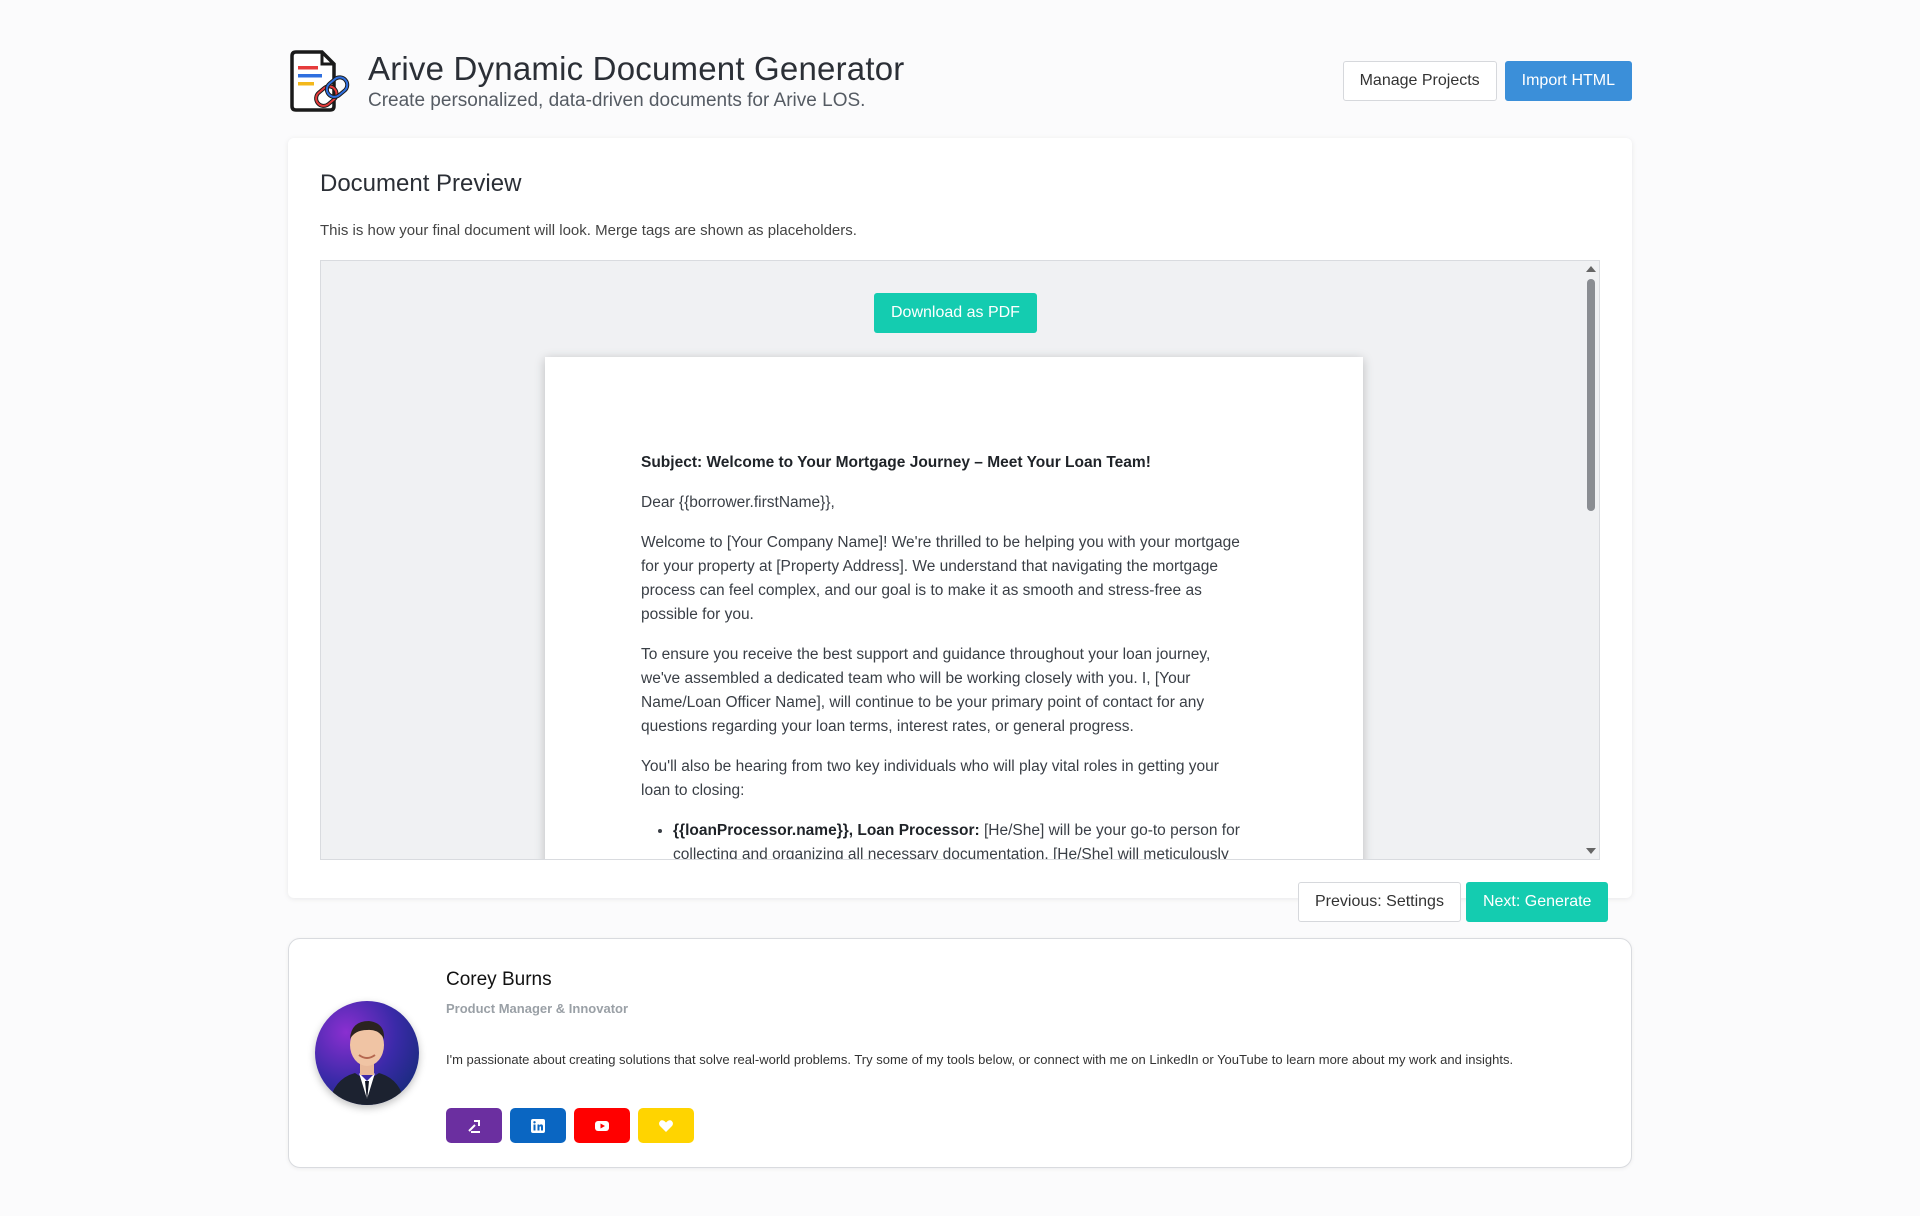  What do you see at coordinates (738, 502) in the screenshot?
I see `document-greeting: Dear {{borrower.firstName}},` at bounding box center [738, 502].